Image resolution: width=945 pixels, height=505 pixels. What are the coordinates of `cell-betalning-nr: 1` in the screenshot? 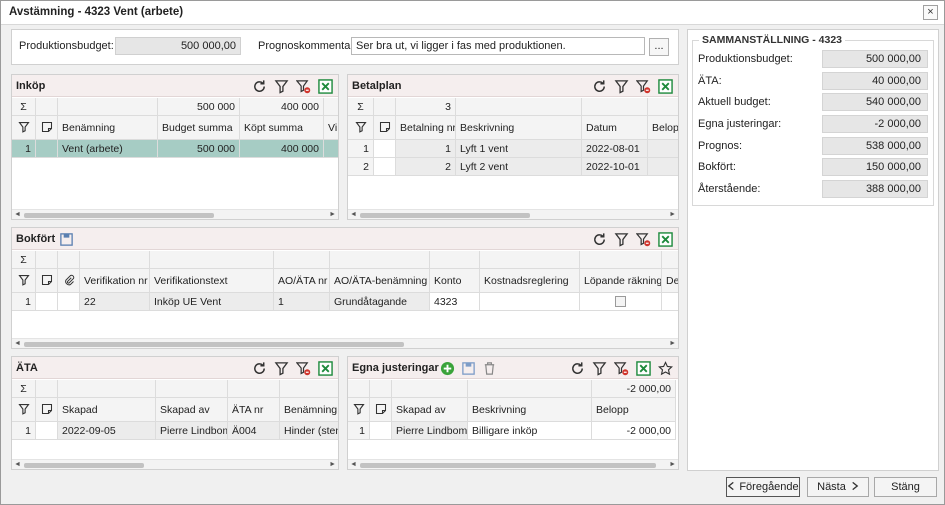 It's located at (426, 149).